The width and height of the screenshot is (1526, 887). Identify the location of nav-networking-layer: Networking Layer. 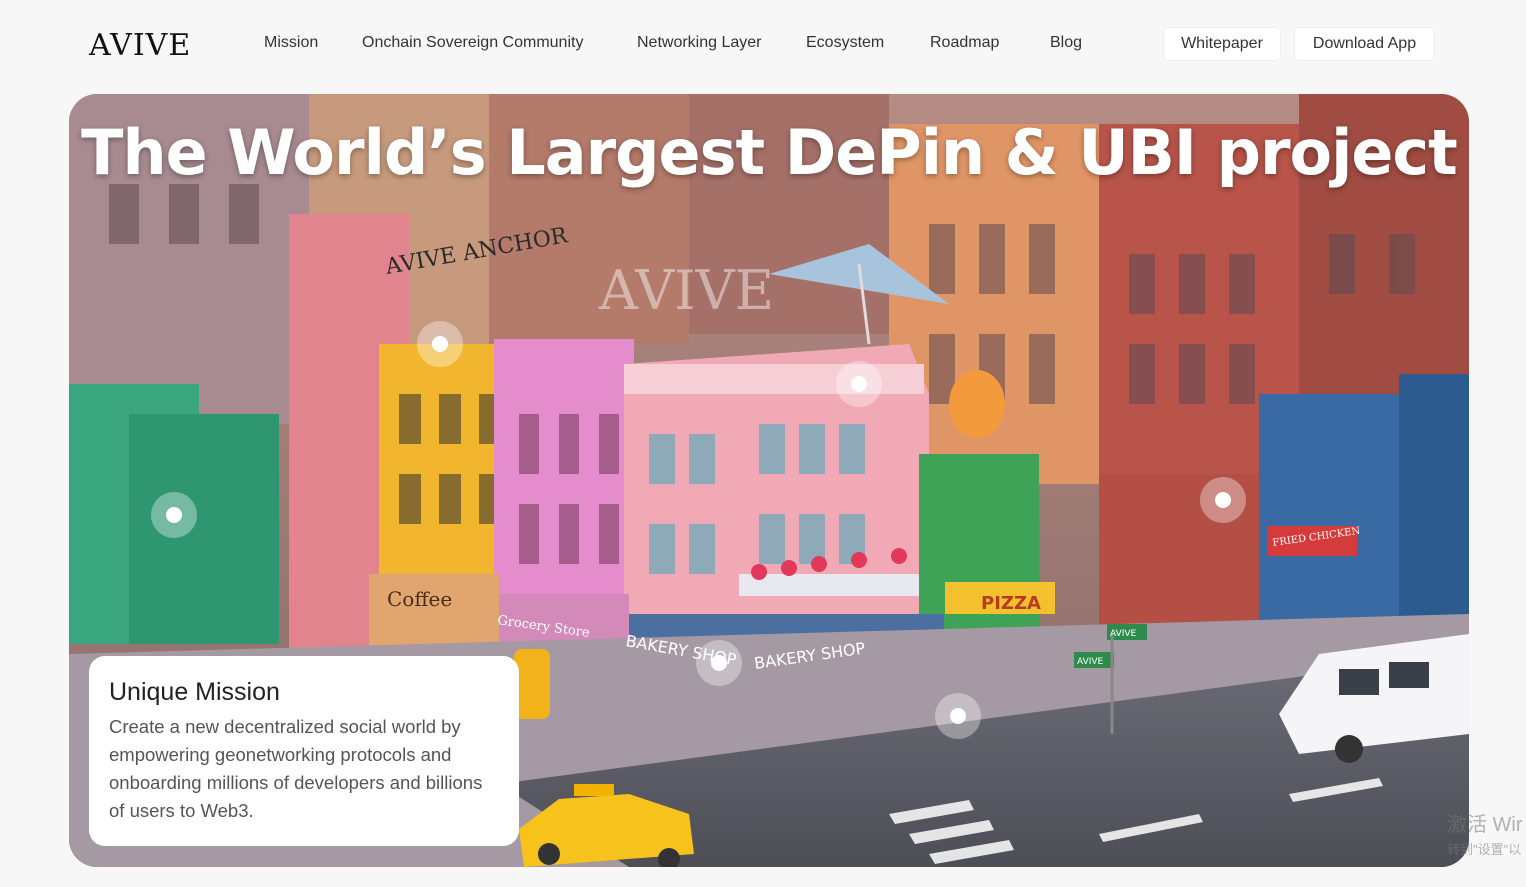
(699, 43).